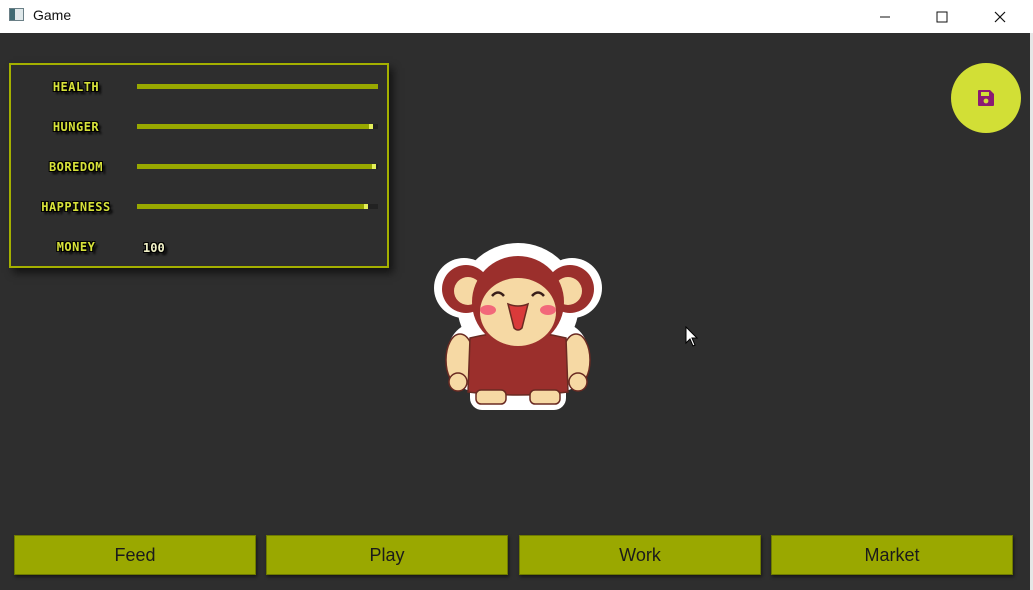 The width and height of the screenshot is (1033, 590). I want to click on health-label: HEALTH, so click(76, 87).